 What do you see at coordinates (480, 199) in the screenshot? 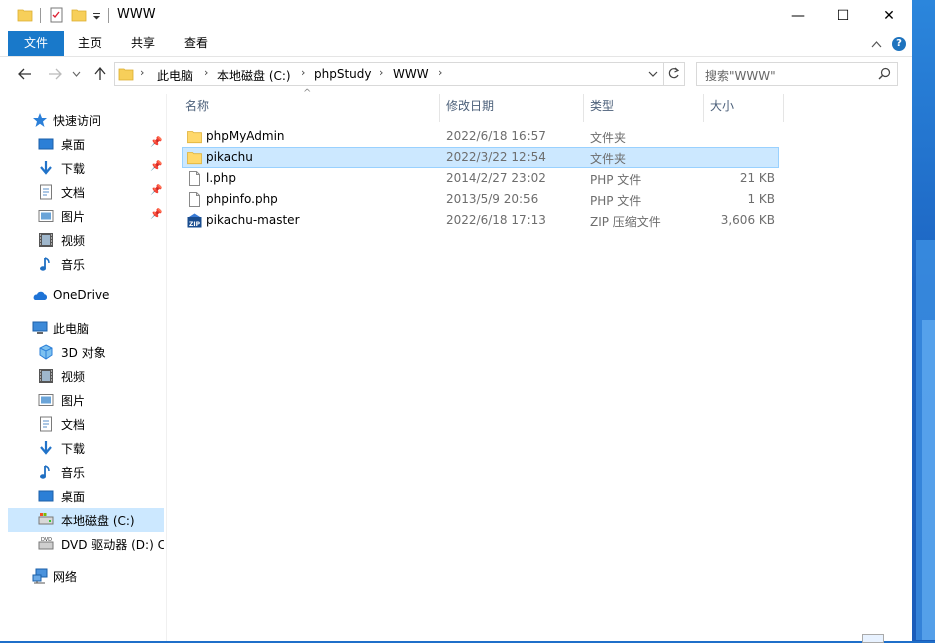
I see `file-row: phpinfo.php 2013/5/9 20:56 PHP 文件 1 KB` at bounding box center [480, 199].